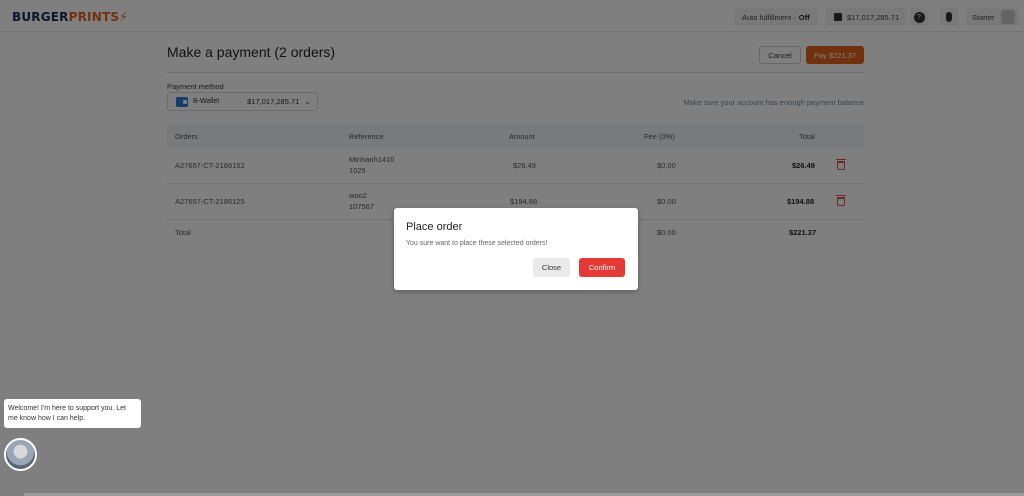  Describe the element at coordinates (434, 227) in the screenshot. I see `dialog-title: Place order` at that location.